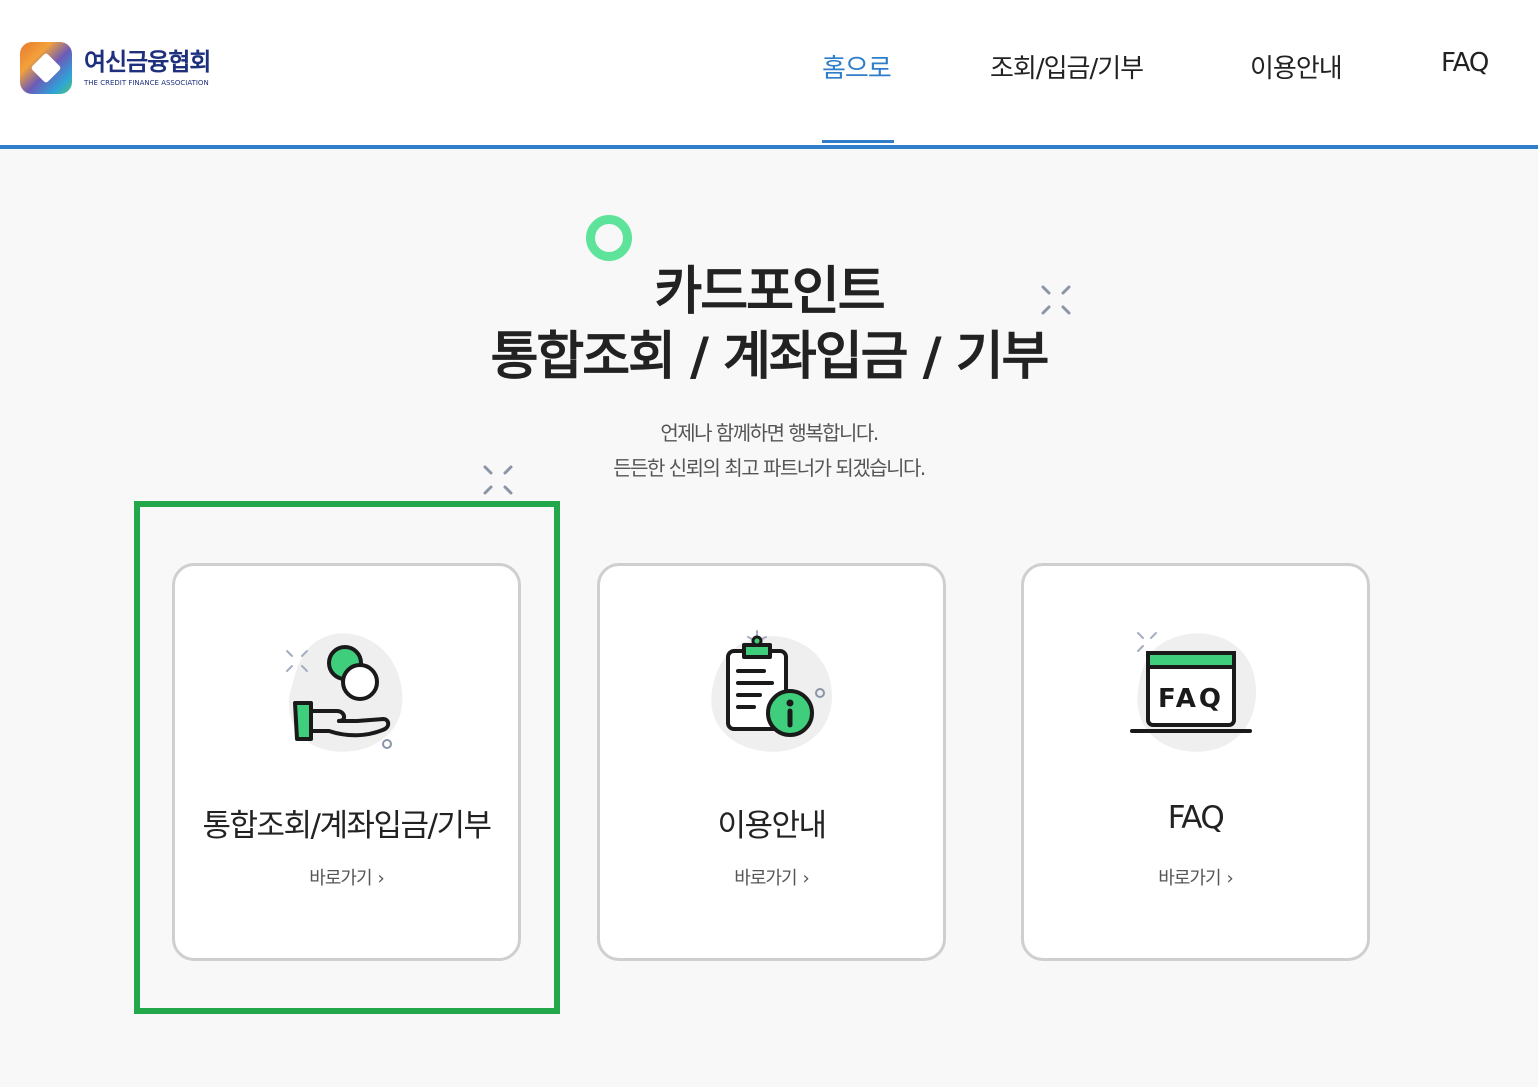 The image size is (1538, 1087). Describe the element at coordinates (769, 433) in the screenshot. I see `hero-subtitle-line1: 언제나 함께하면 행복합니다.` at that location.